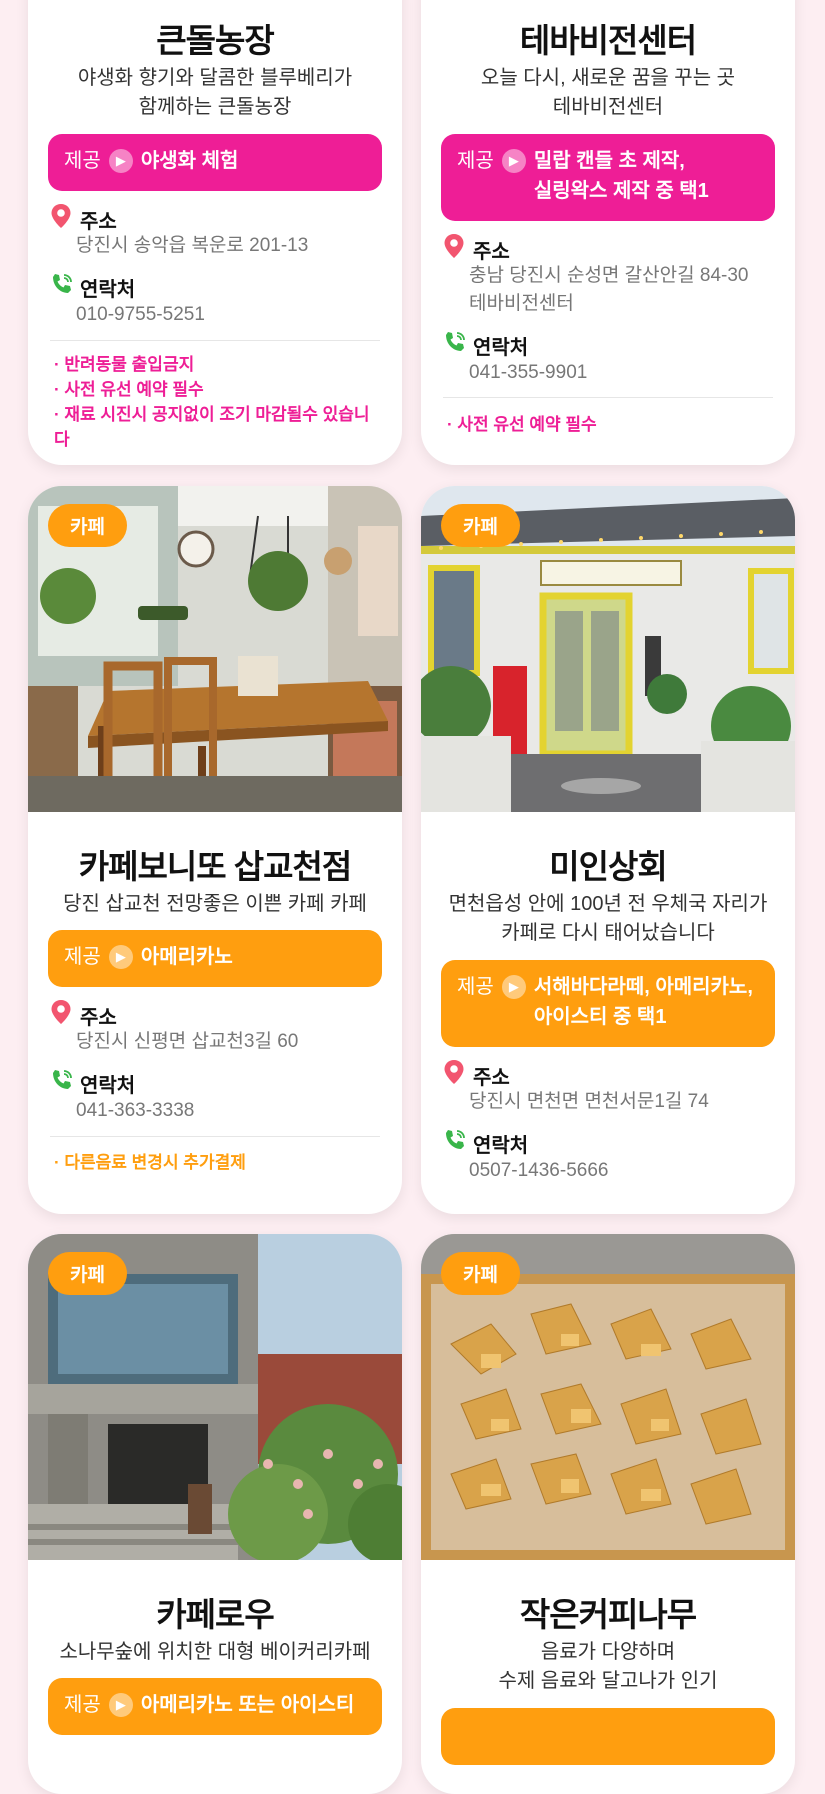 Image resolution: width=825 pixels, height=1794 pixels. What do you see at coordinates (215, 1652) in the screenshot?
I see `venue-description: 소나무숲에 위치한 대형 베이커리카페` at bounding box center [215, 1652].